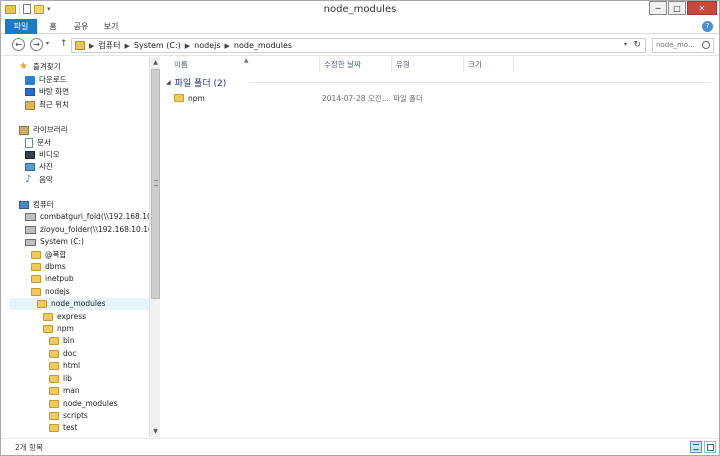 This screenshot has width=720, height=456. I want to click on forward-button: →, so click(36, 44).